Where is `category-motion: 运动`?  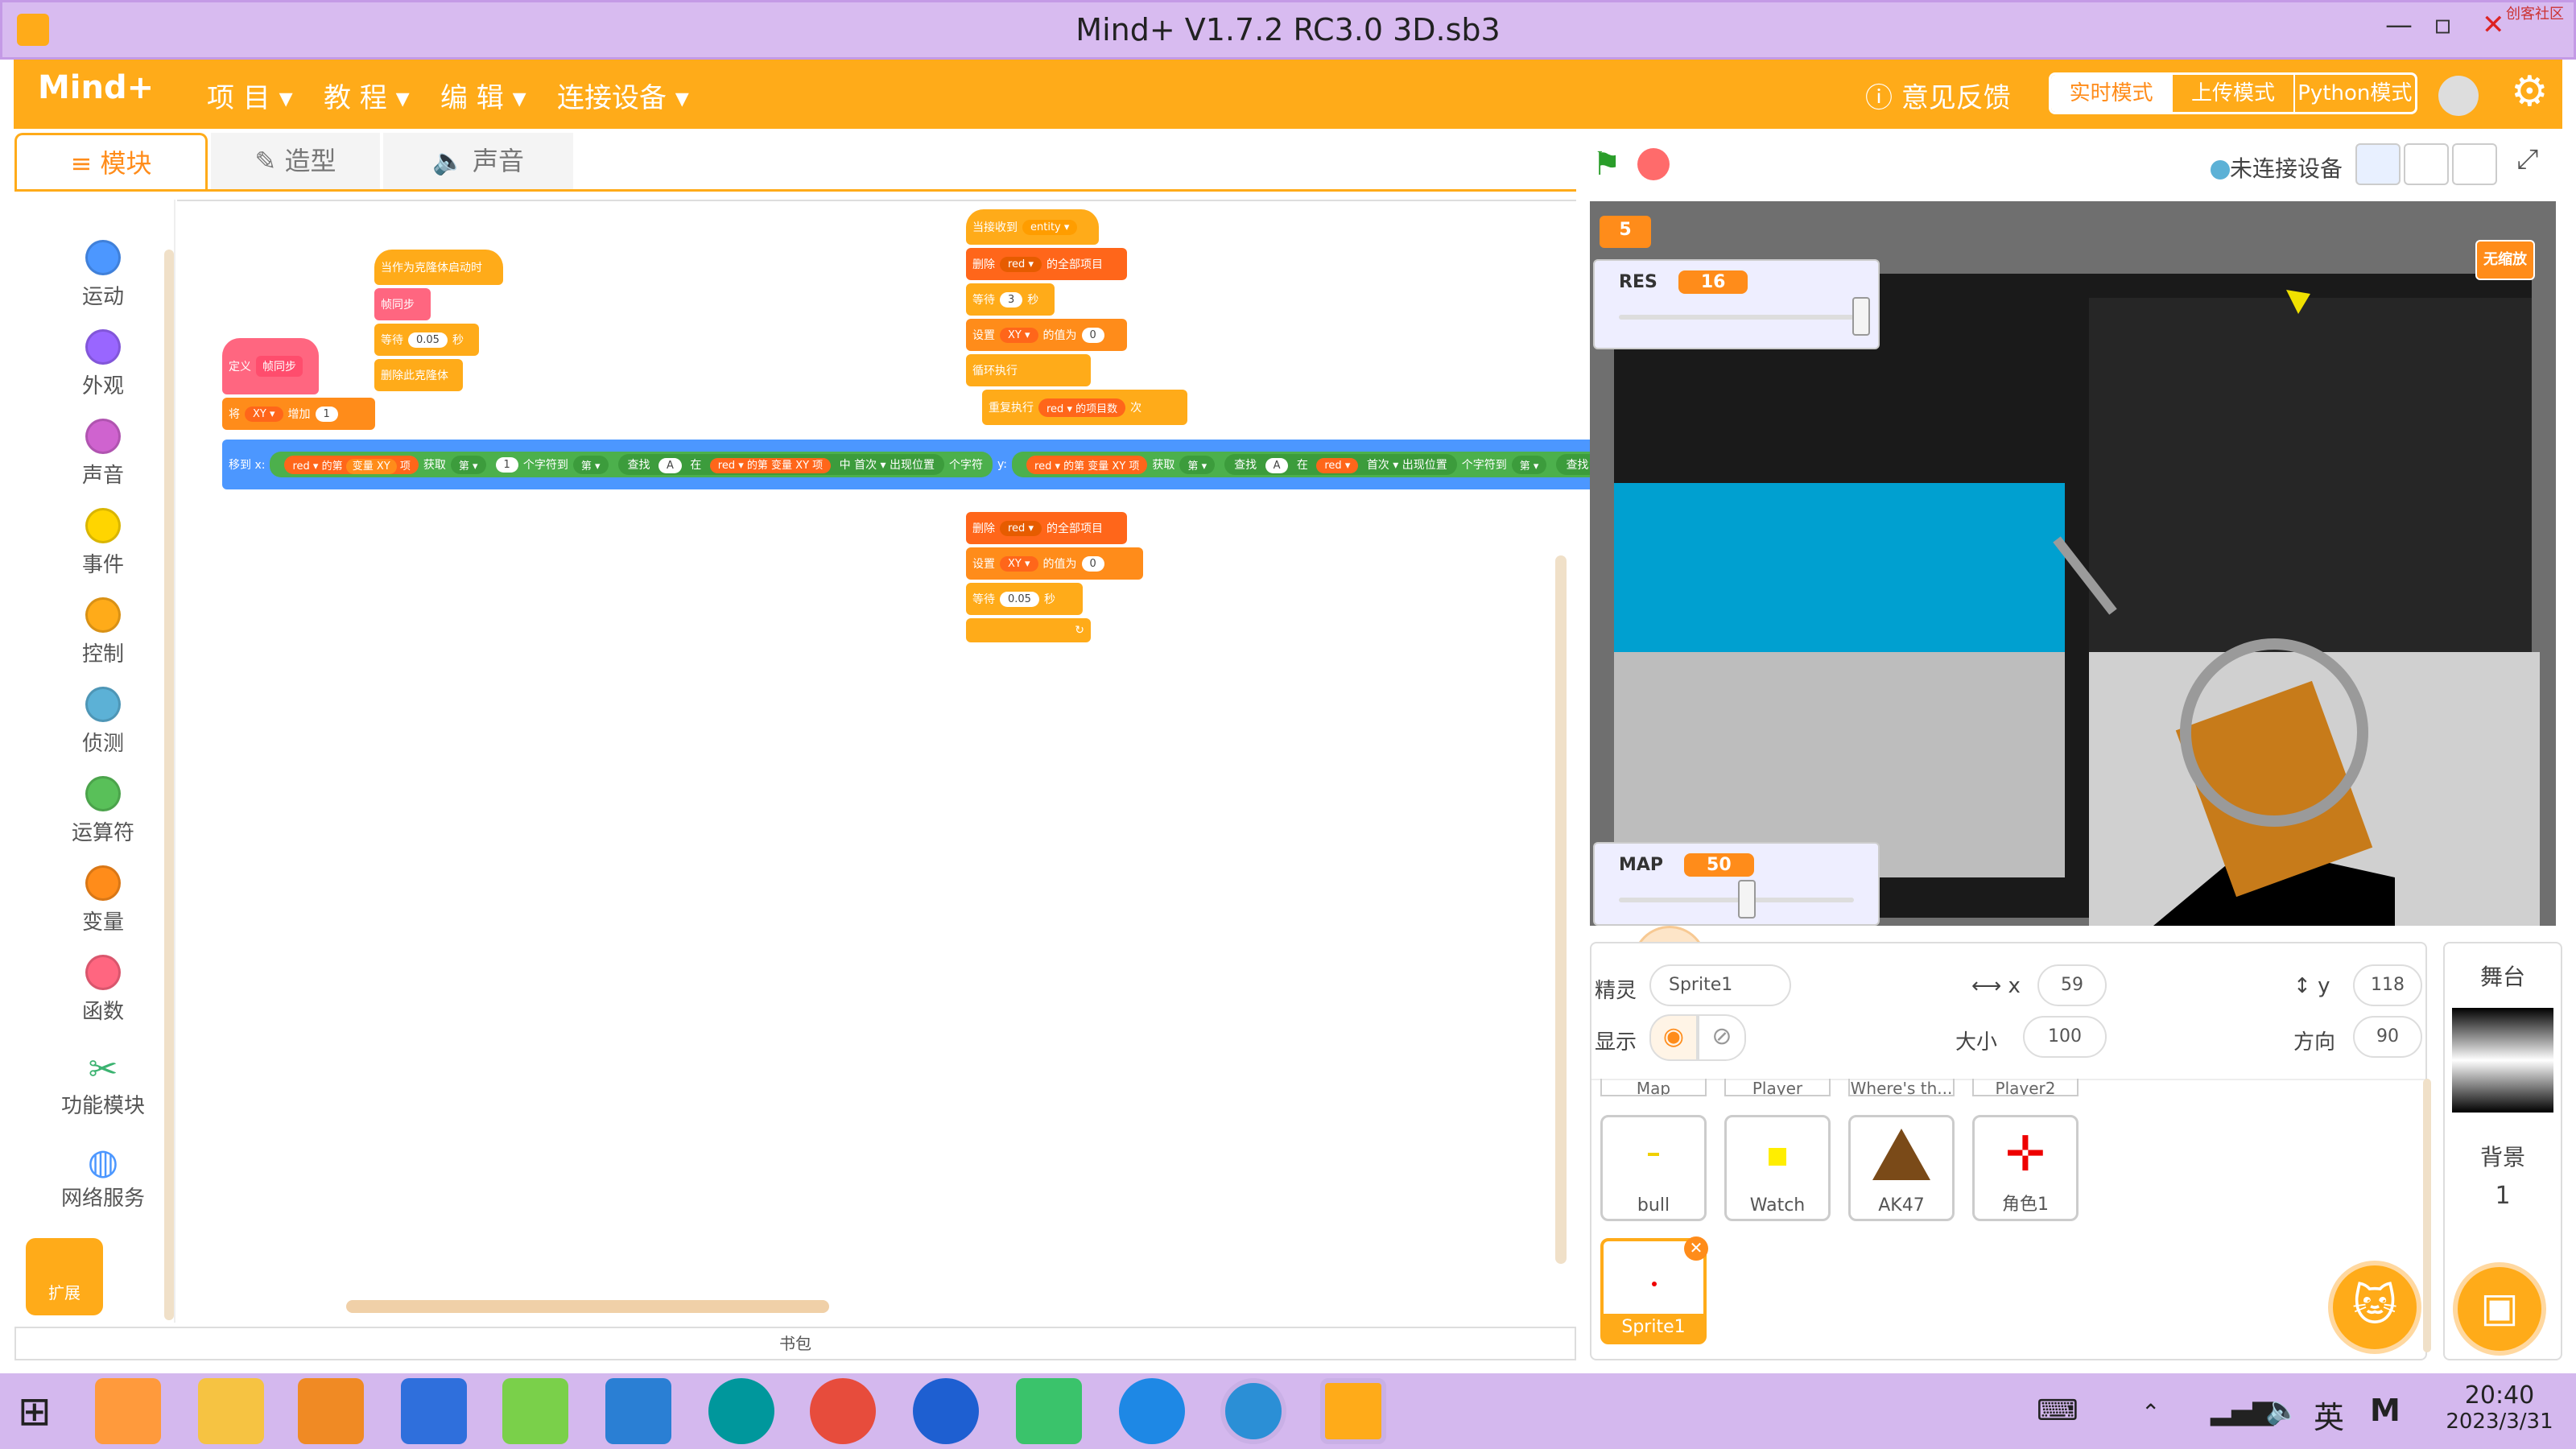 category-motion: 运动 is located at coordinates (103, 275).